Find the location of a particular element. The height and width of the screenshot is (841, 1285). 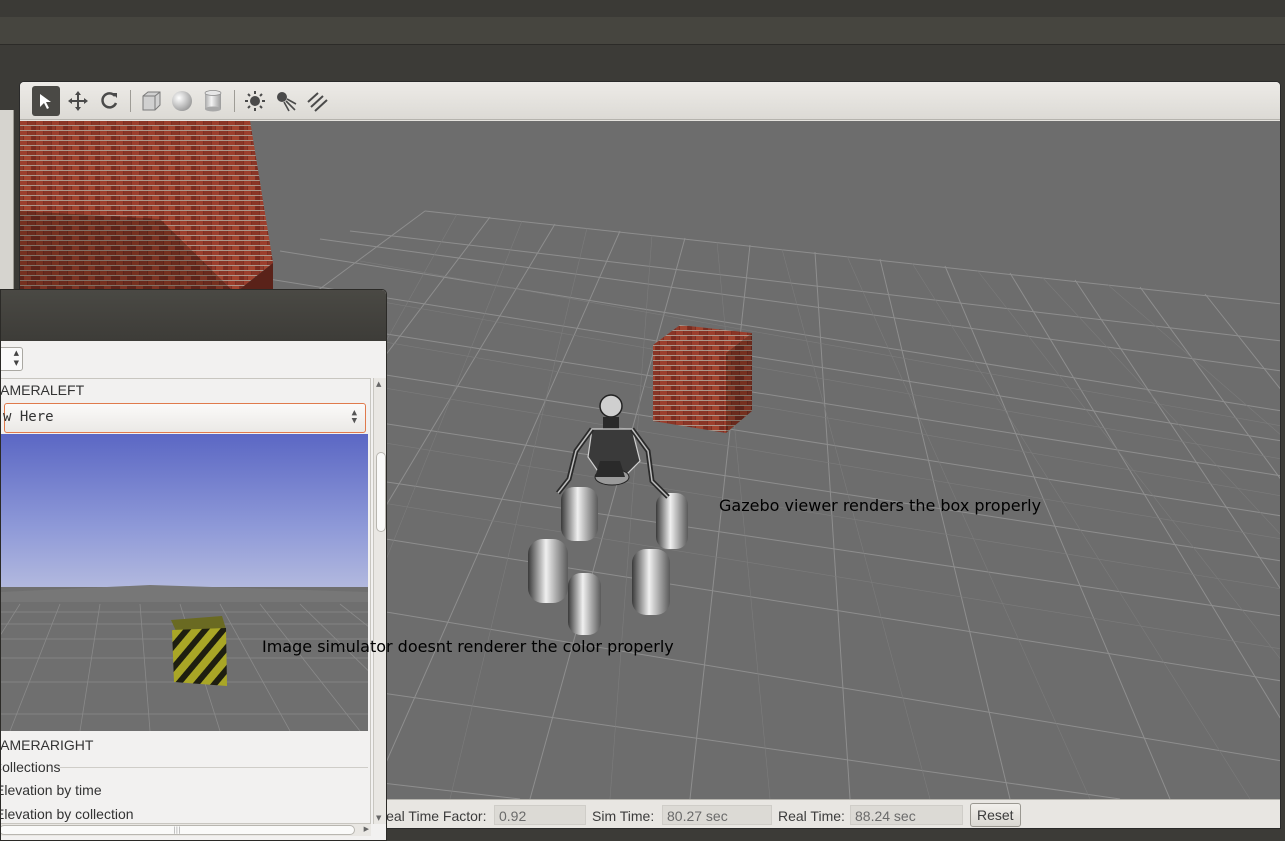

sphere-icon is located at coordinates (182, 101).